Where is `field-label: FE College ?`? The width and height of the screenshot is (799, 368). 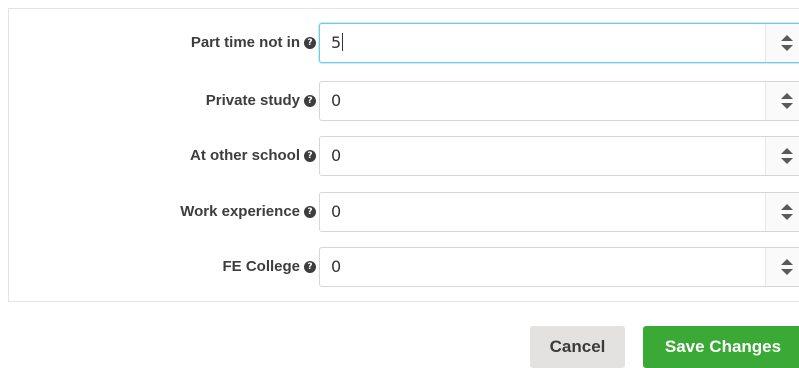
field-label: FE College ? is located at coordinates (269, 267).